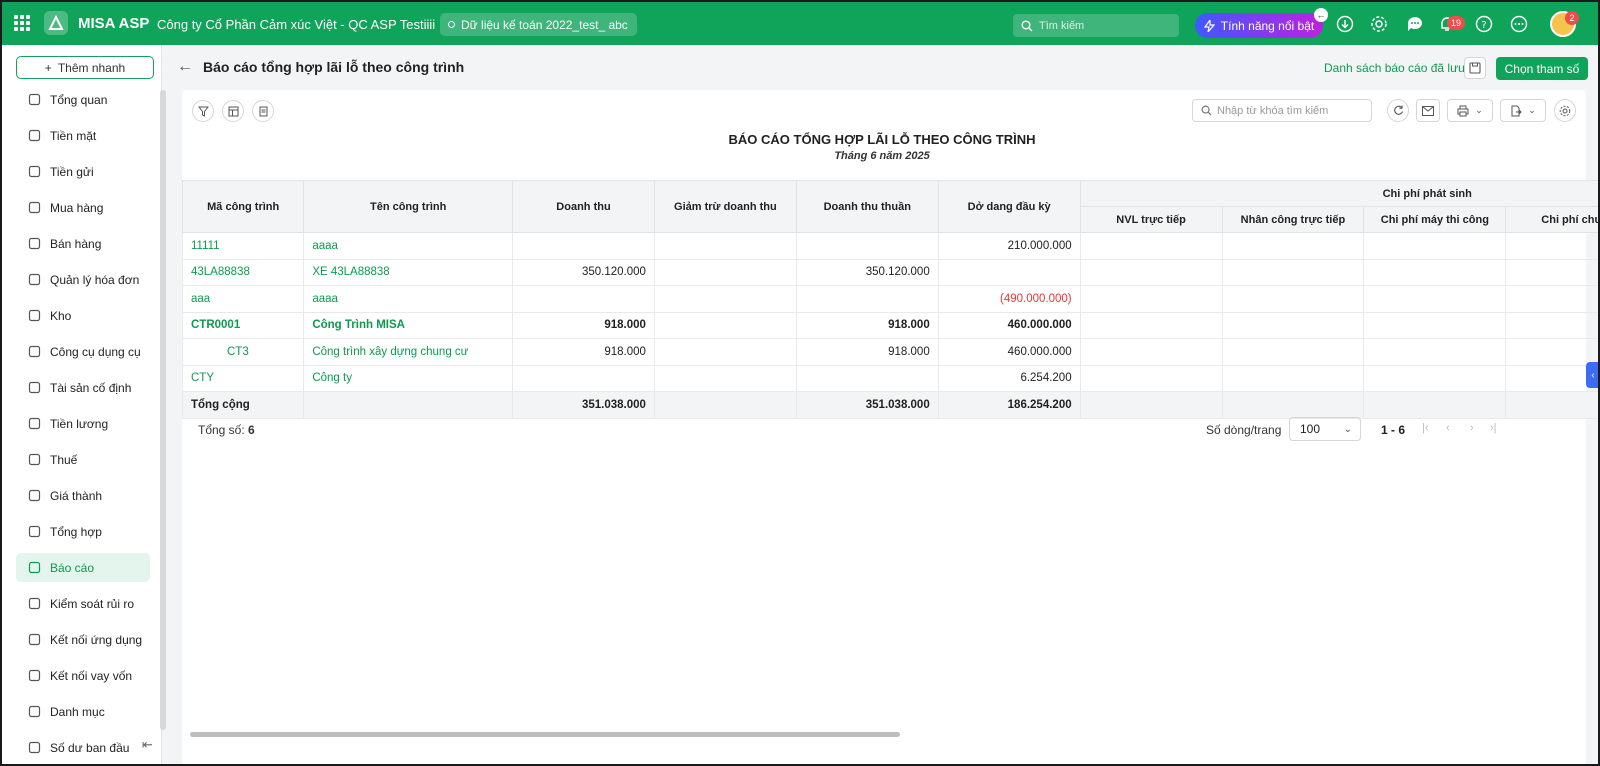 The width and height of the screenshot is (1600, 766). What do you see at coordinates (1428, 110) in the screenshot?
I see `email-icon` at bounding box center [1428, 110].